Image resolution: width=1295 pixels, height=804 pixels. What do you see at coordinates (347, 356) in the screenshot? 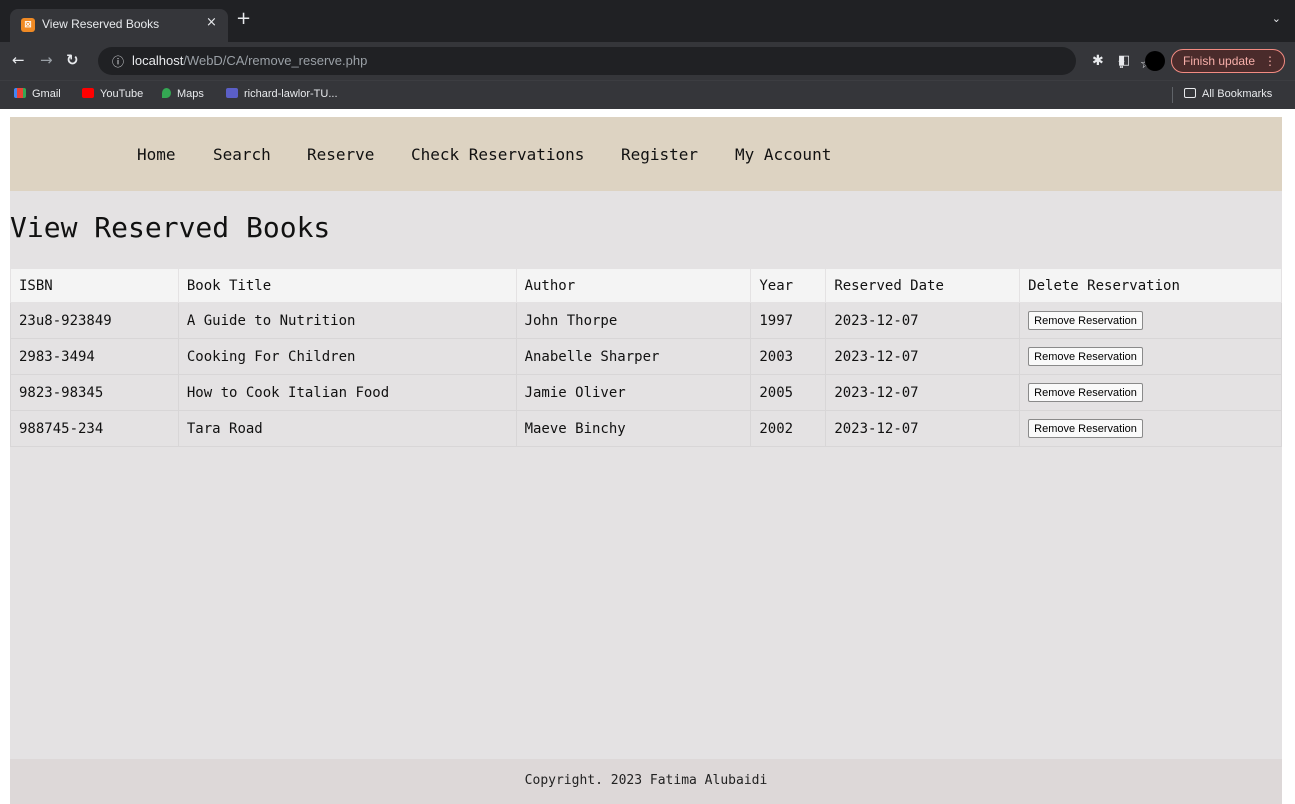
I see `cell-title: Cooking For Children` at bounding box center [347, 356].